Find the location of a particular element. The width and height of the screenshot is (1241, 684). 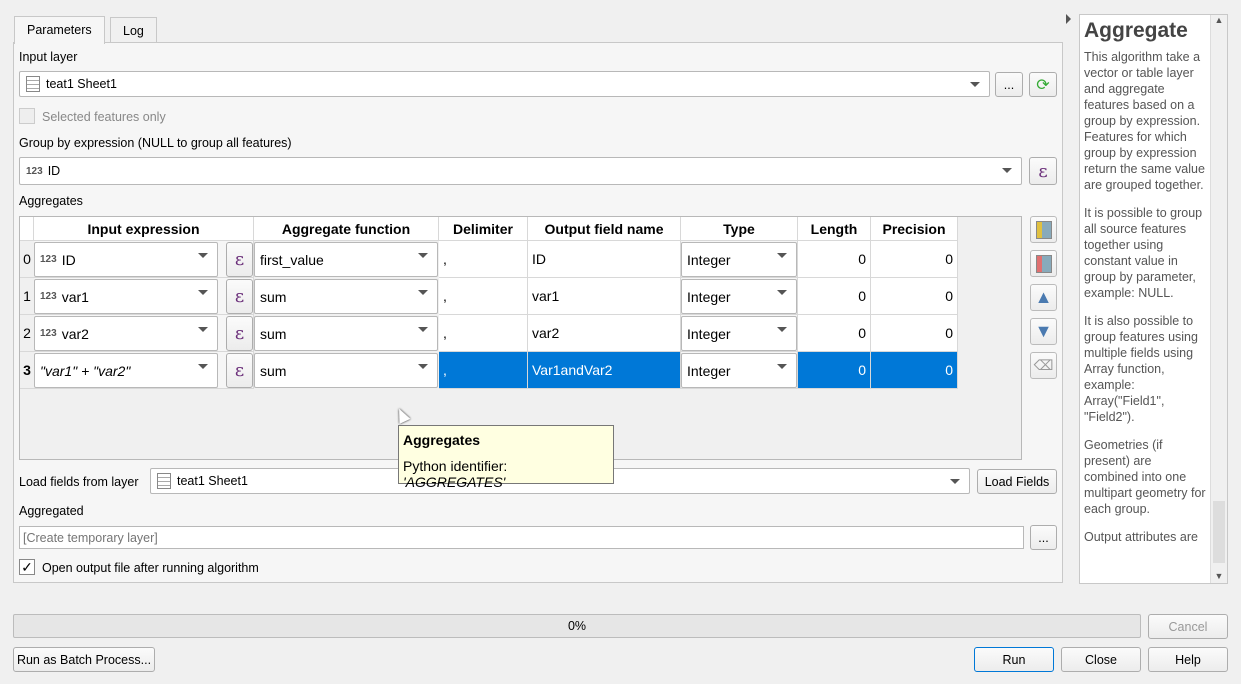

refresh-icon: ⟳ is located at coordinates (1043, 85).